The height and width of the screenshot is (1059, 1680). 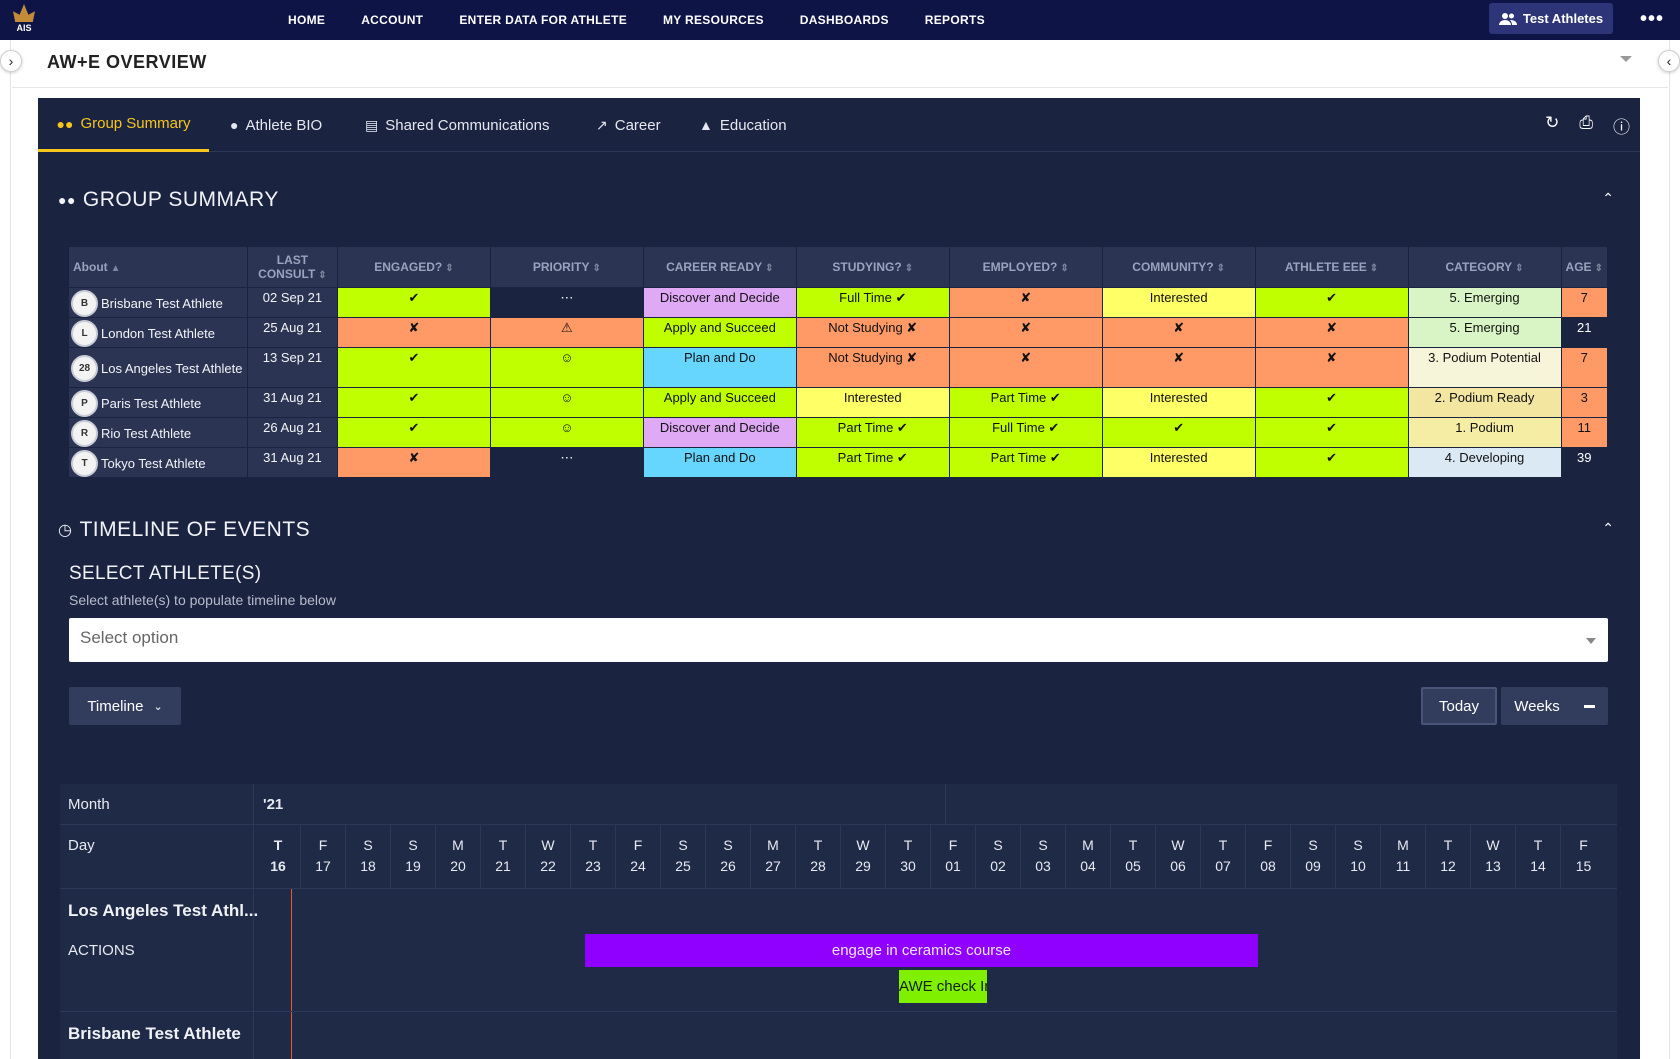 What do you see at coordinates (306, 20) in the screenshot?
I see `nav-home: HOME` at bounding box center [306, 20].